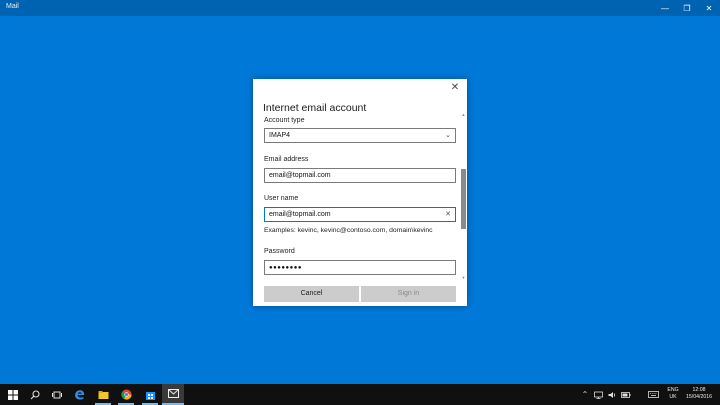 Image resolution: width=720 pixels, height=405 pixels. I want to click on user-name-field: email@topmail.com ✕, so click(360, 214).